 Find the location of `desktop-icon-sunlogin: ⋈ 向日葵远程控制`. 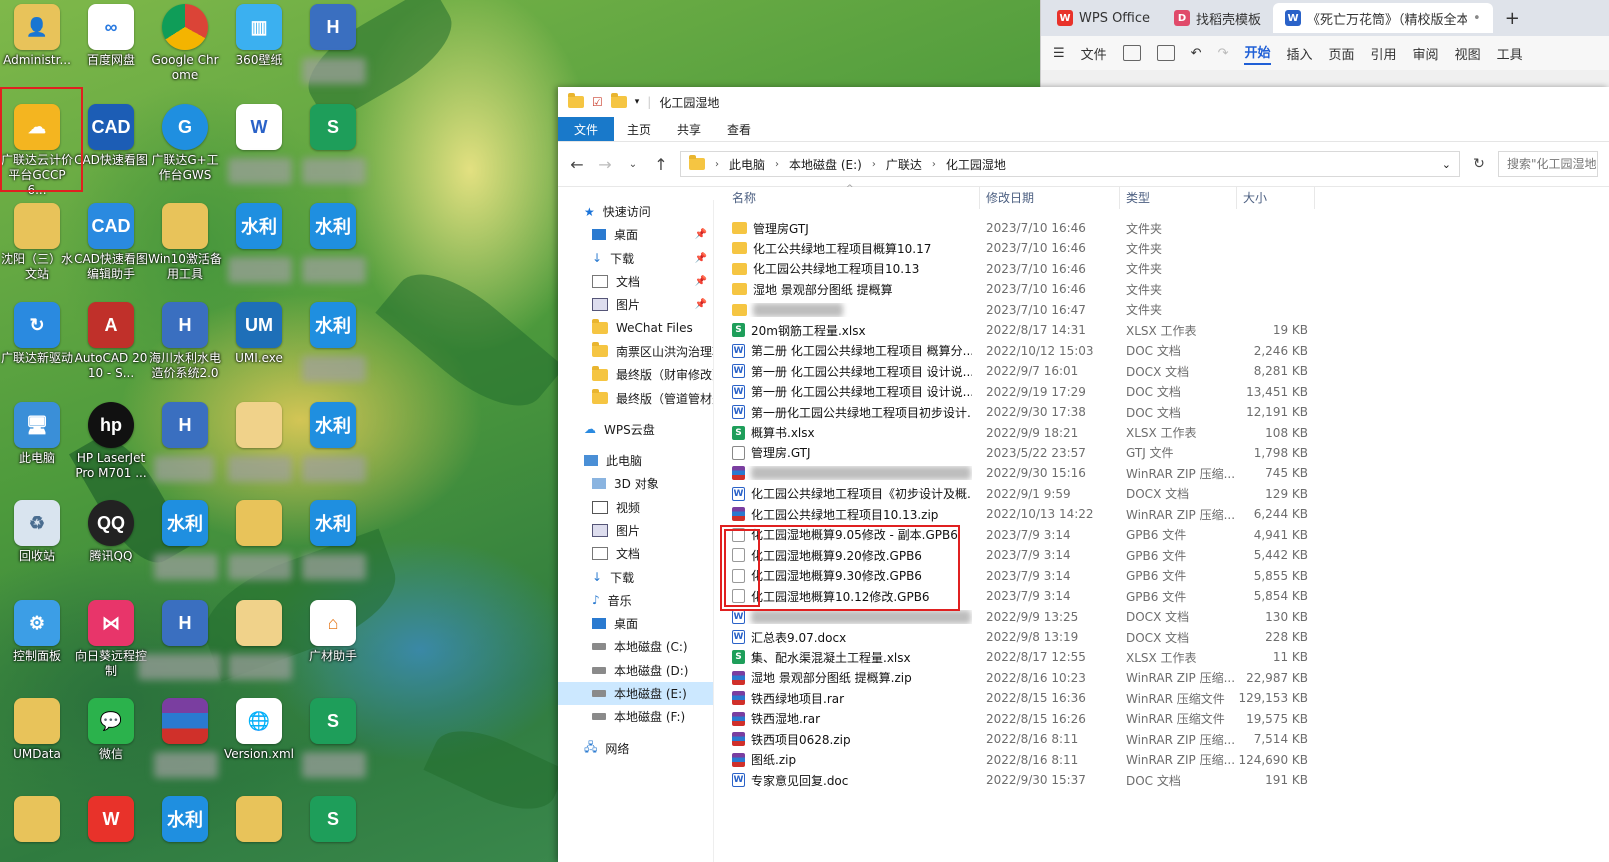

desktop-icon-sunlogin: ⋈ 向日葵远程控制 is located at coordinates (111, 639).